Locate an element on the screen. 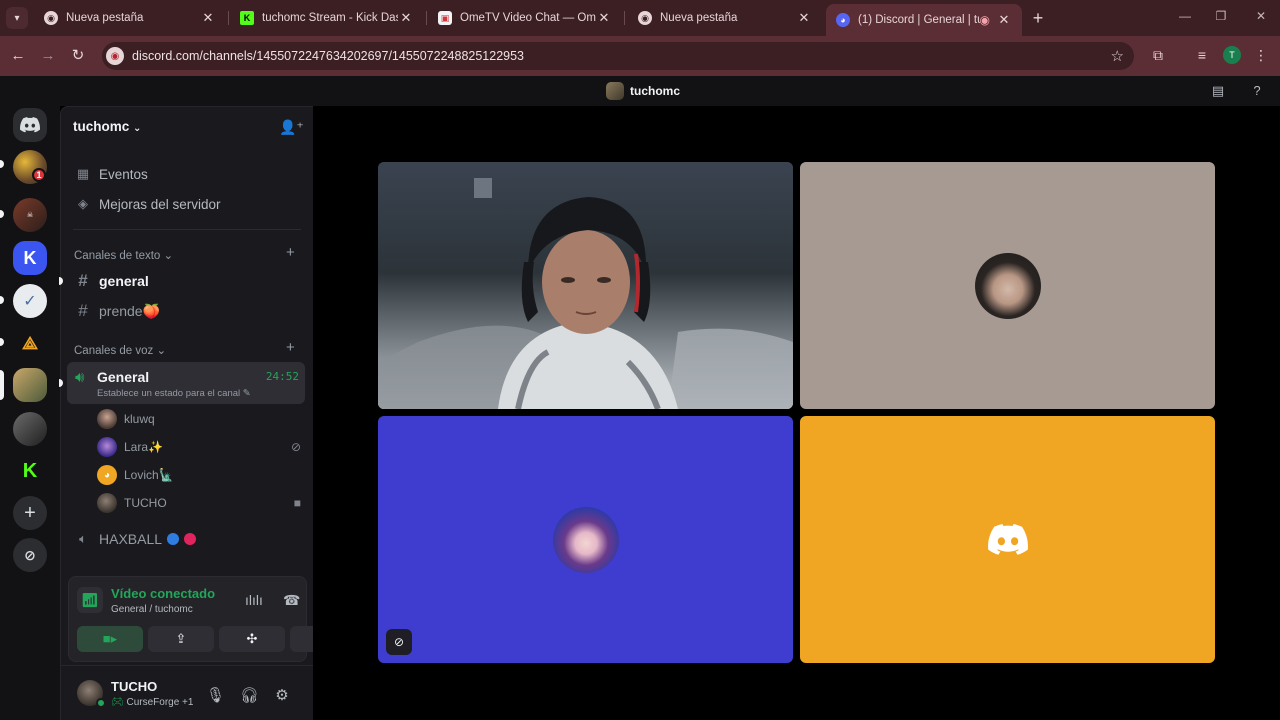 This screenshot has width=1280, height=720. channel-status-text: Establece un estado para el canal is located at coordinates (169, 393).